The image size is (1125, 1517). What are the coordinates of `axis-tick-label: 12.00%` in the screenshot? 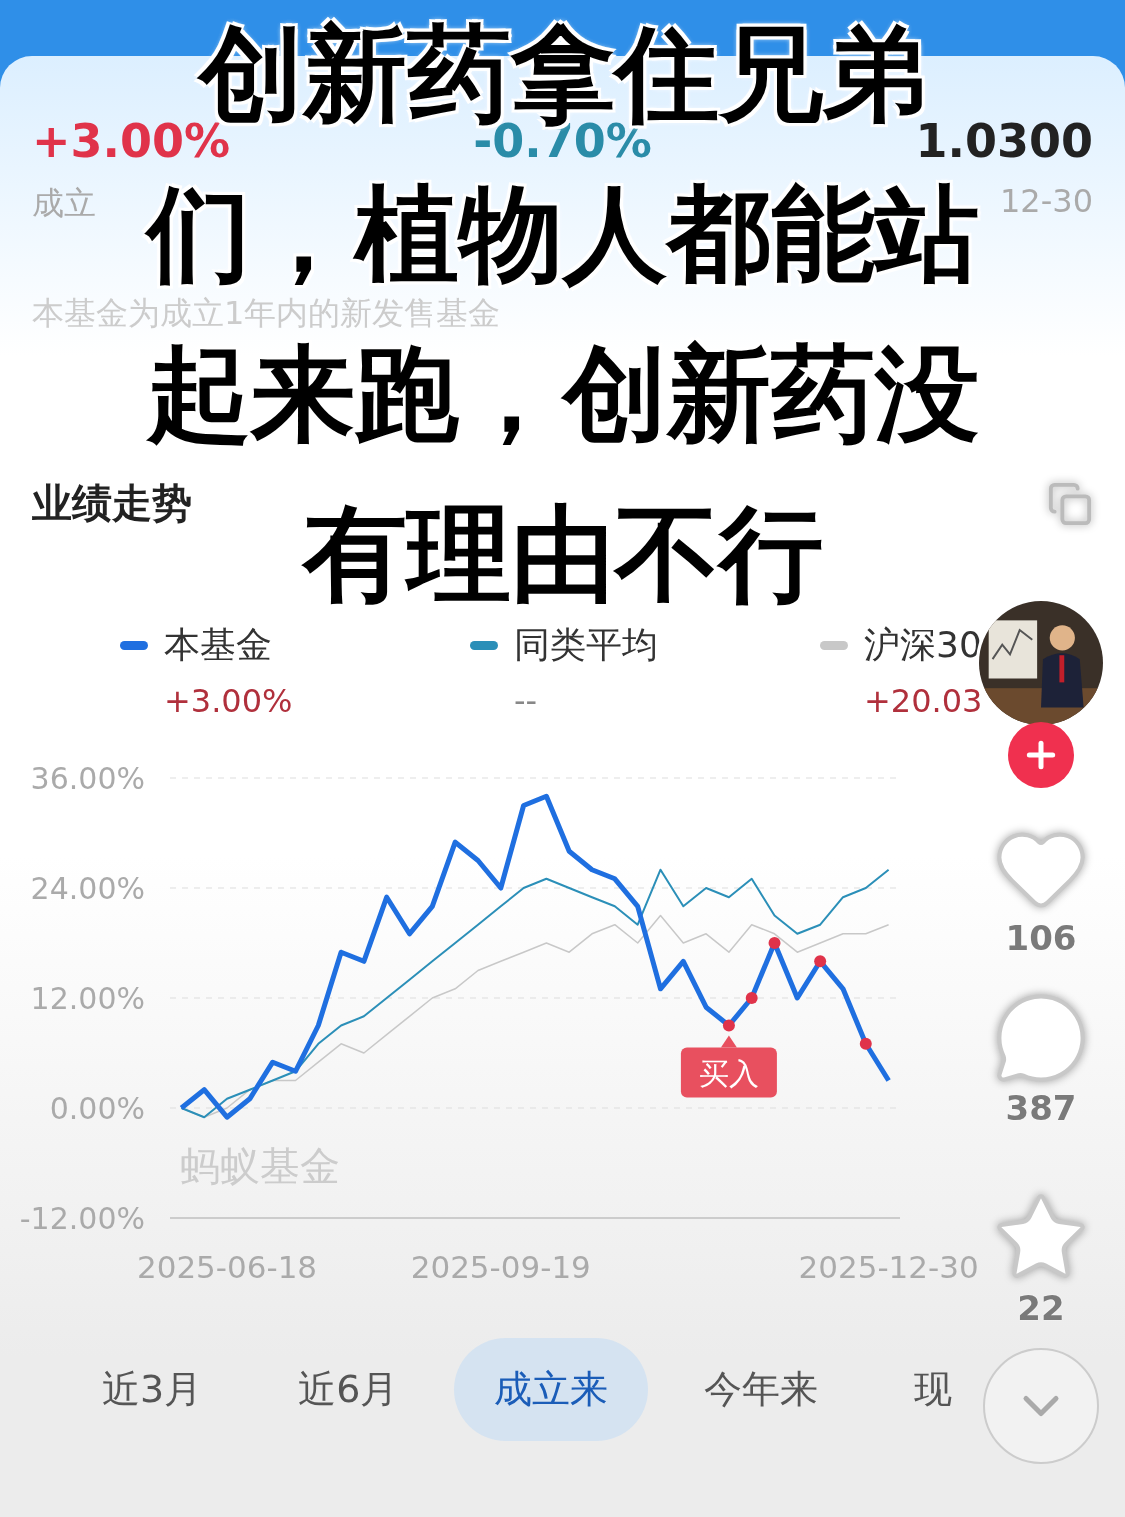 It's located at (87, 998).